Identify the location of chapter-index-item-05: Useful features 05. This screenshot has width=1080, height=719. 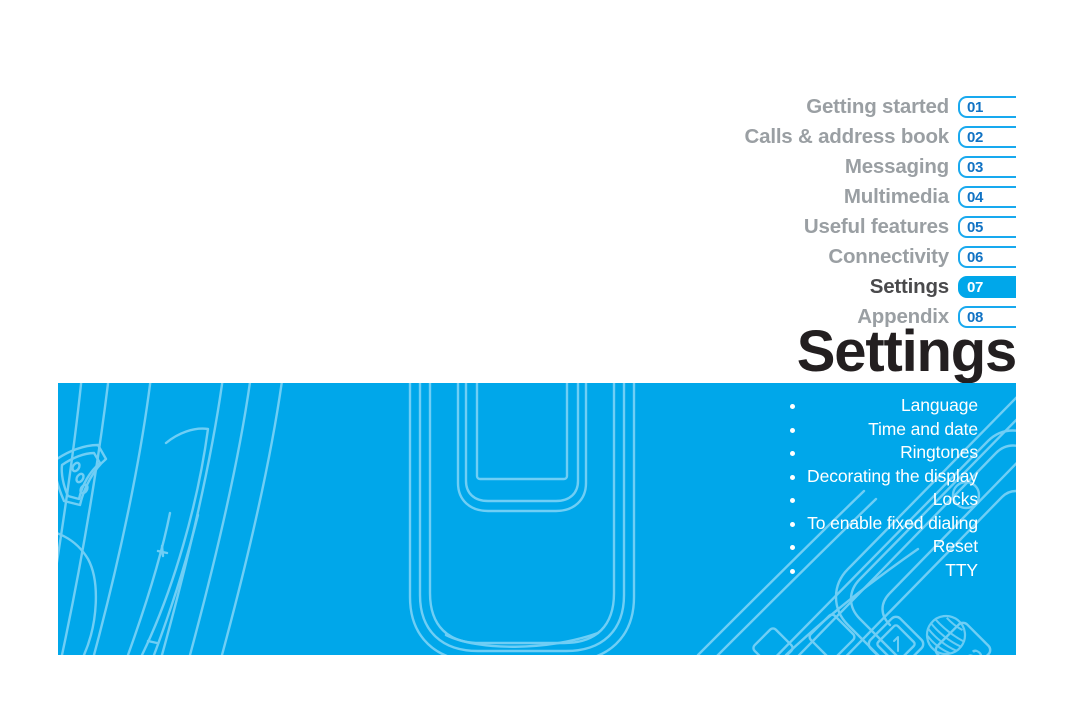
(808, 227).